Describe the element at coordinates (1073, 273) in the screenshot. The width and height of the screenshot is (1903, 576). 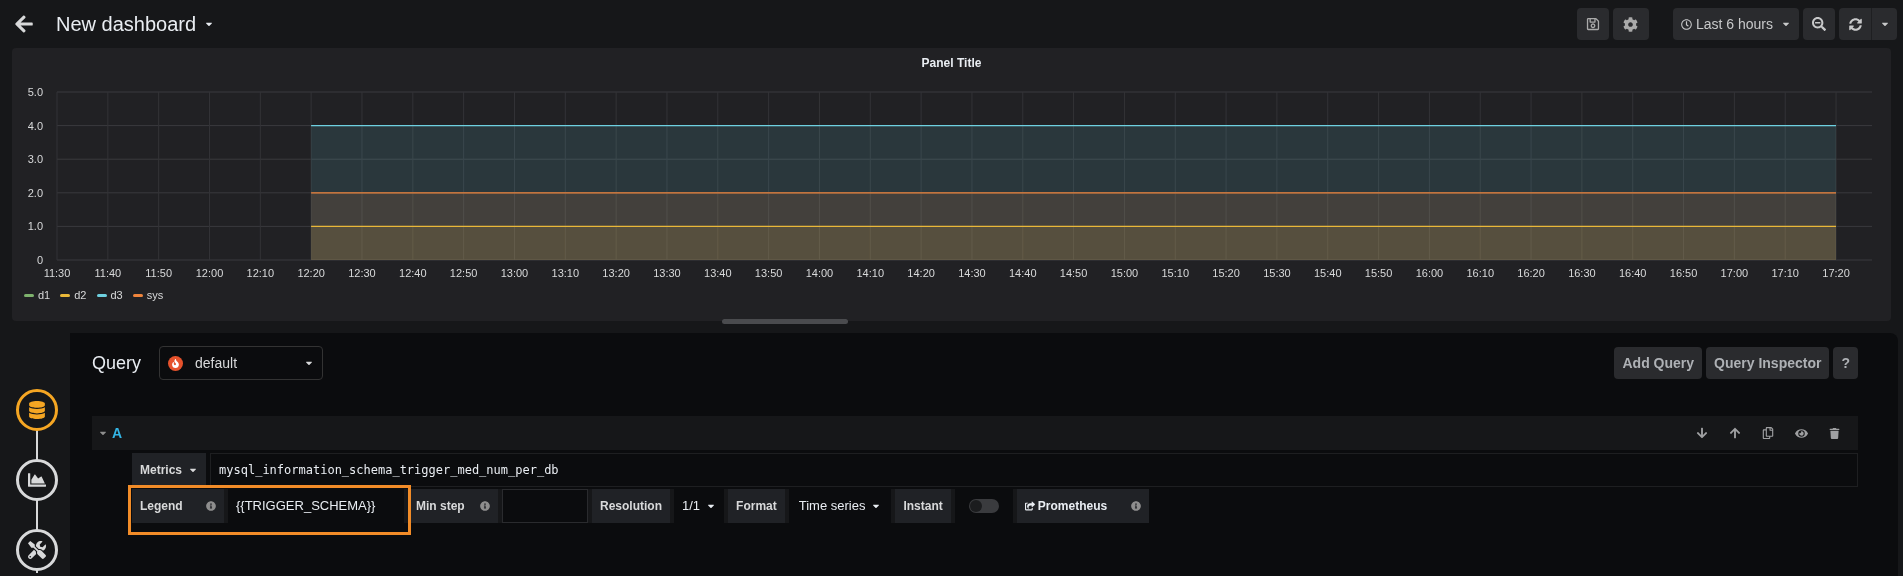
I see `x-axis-label: 14:50` at that location.